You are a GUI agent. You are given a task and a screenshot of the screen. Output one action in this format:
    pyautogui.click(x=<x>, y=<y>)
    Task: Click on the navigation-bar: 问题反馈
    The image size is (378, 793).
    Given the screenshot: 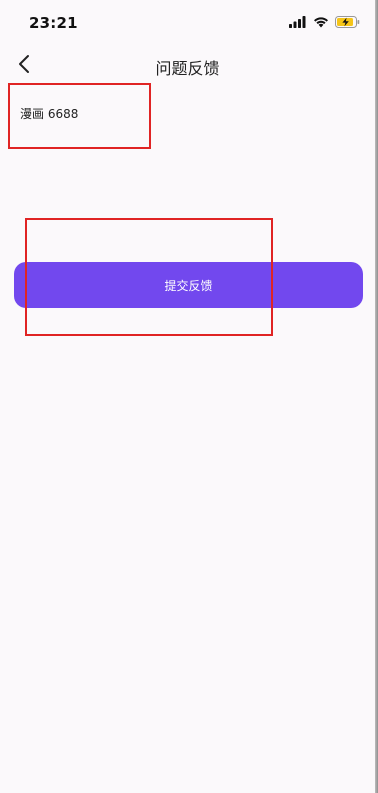 What is the action you would take?
    pyautogui.click(x=187, y=66)
    